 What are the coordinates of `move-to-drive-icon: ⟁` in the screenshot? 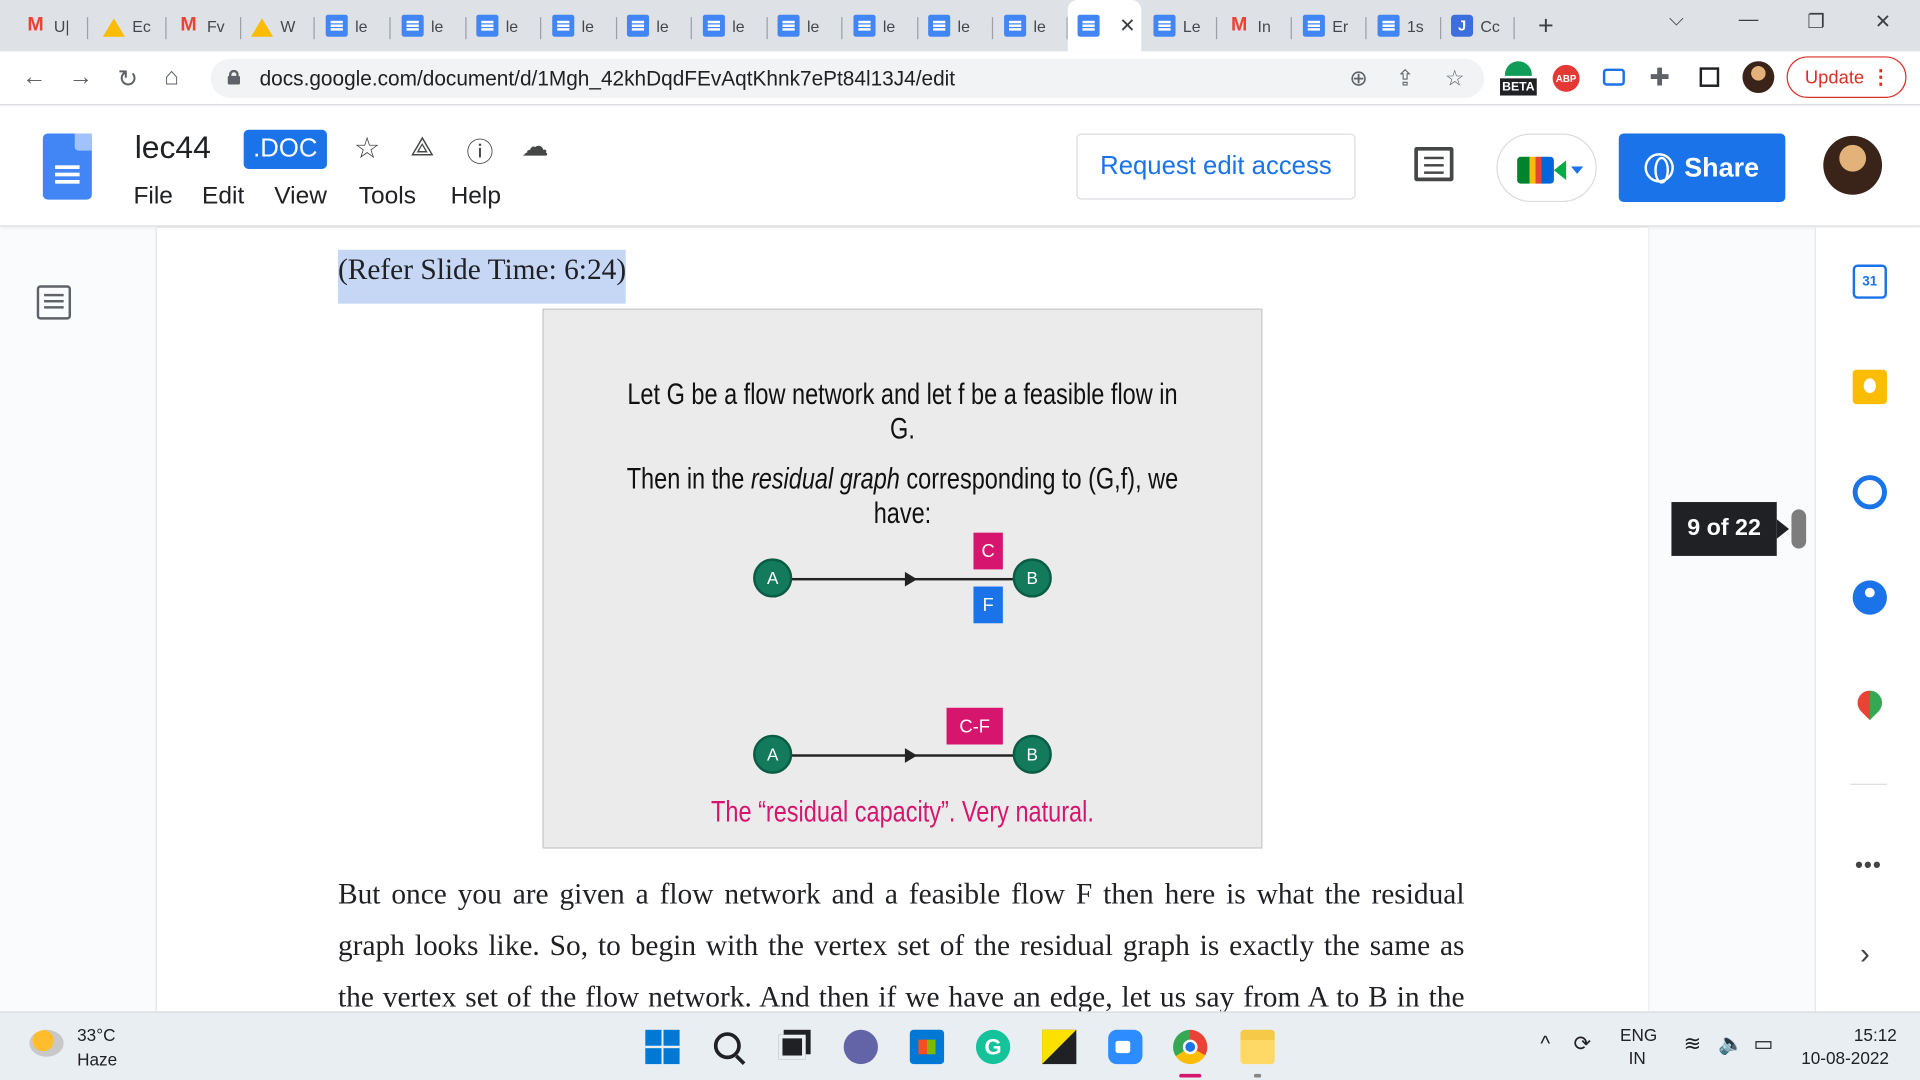 It's located at (422, 147).